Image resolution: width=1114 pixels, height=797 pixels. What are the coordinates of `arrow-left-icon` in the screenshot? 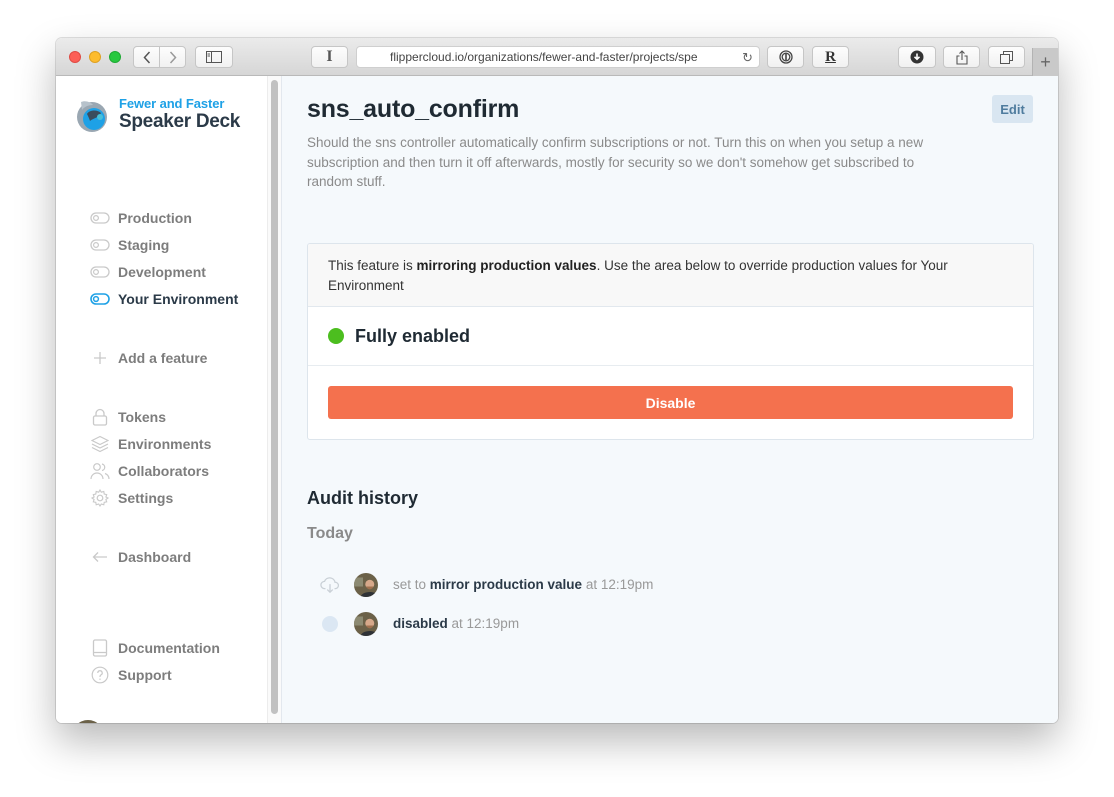 It's located at (100, 557).